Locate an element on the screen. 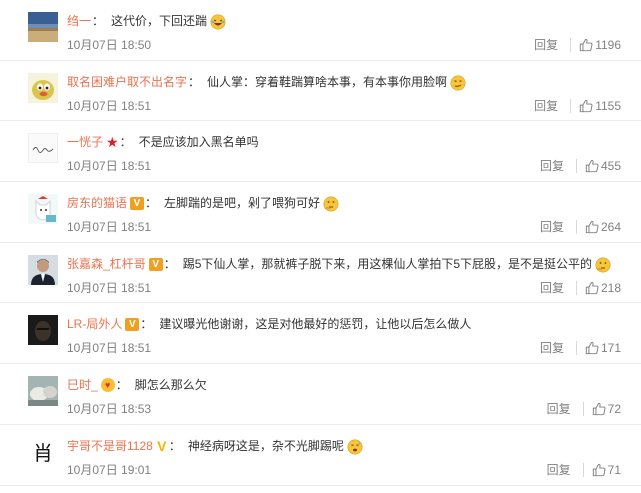  comment-text: 踢5下仙人掌，那就裤子脱下来，用这棵仙人掌拍下5下屁股，是不是挺公平的 is located at coordinates (387, 264).